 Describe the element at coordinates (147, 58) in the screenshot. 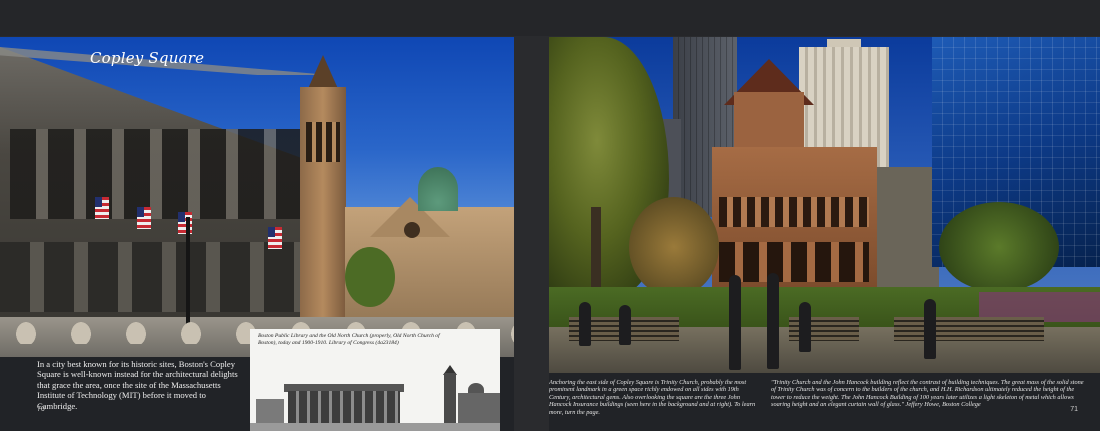

I see `photo-title: Copley Square` at that location.